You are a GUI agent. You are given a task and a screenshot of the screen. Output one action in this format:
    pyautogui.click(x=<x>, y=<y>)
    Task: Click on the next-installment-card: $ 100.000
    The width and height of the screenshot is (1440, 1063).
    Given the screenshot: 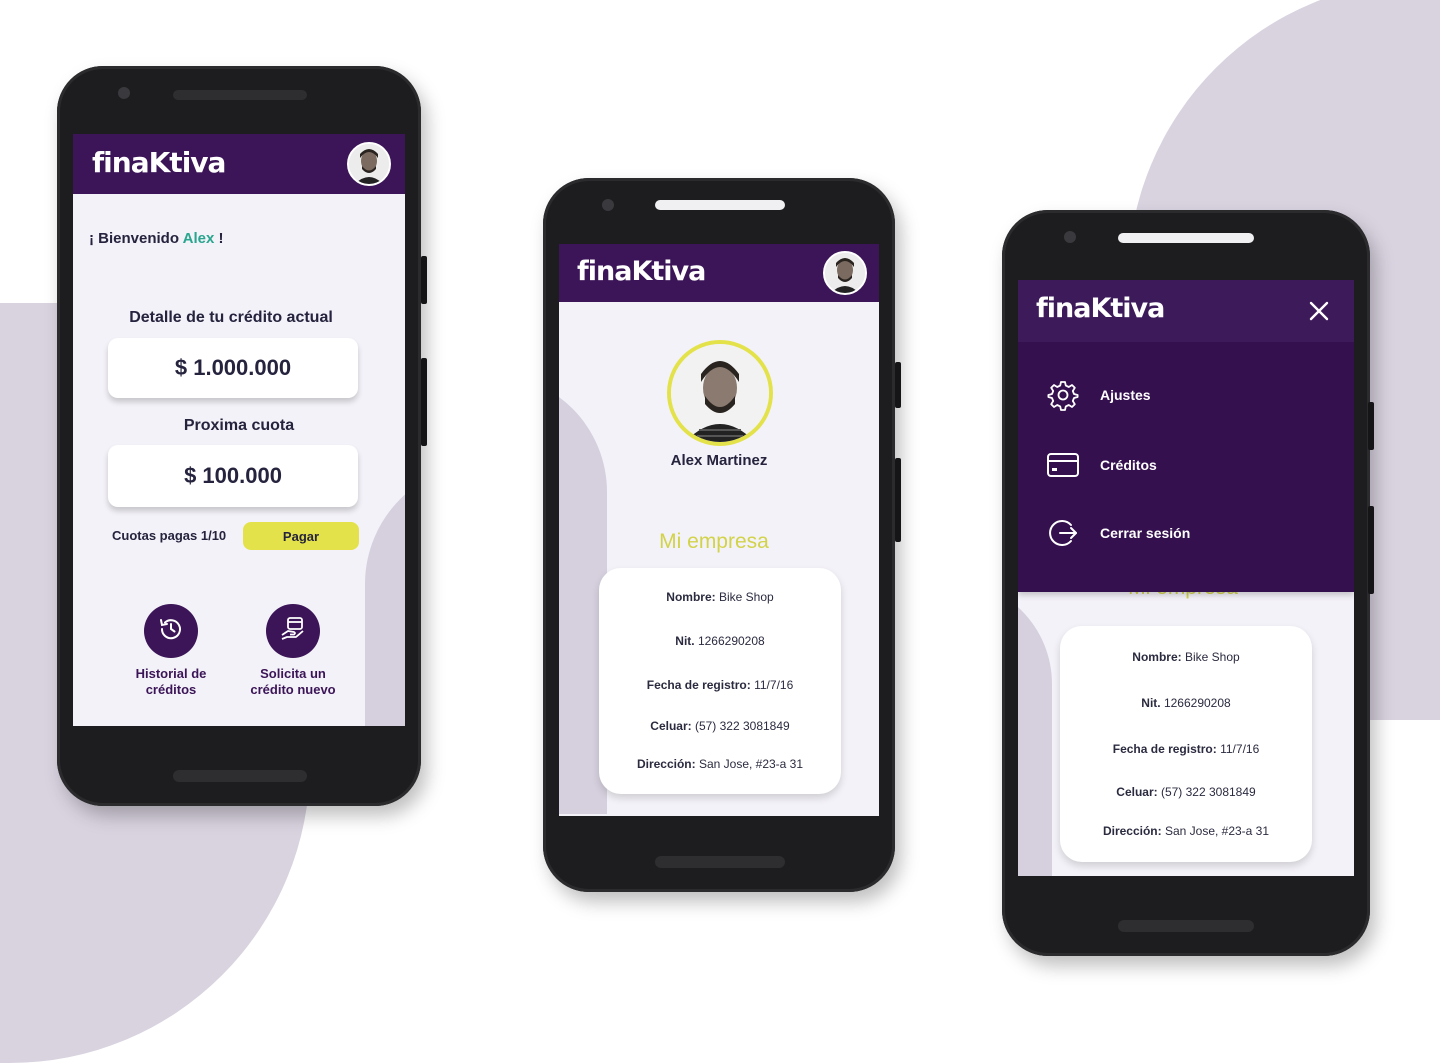 What is the action you would take?
    pyautogui.click(x=233, y=476)
    